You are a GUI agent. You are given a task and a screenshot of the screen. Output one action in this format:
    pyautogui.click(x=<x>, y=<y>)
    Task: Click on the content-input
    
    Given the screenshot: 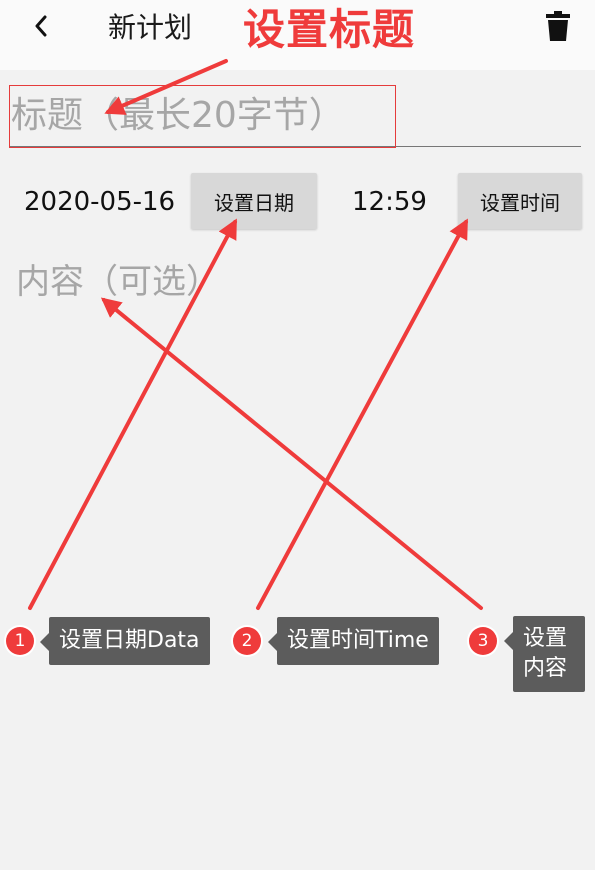 What is the action you would take?
    pyautogui.click(x=294, y=282)
    